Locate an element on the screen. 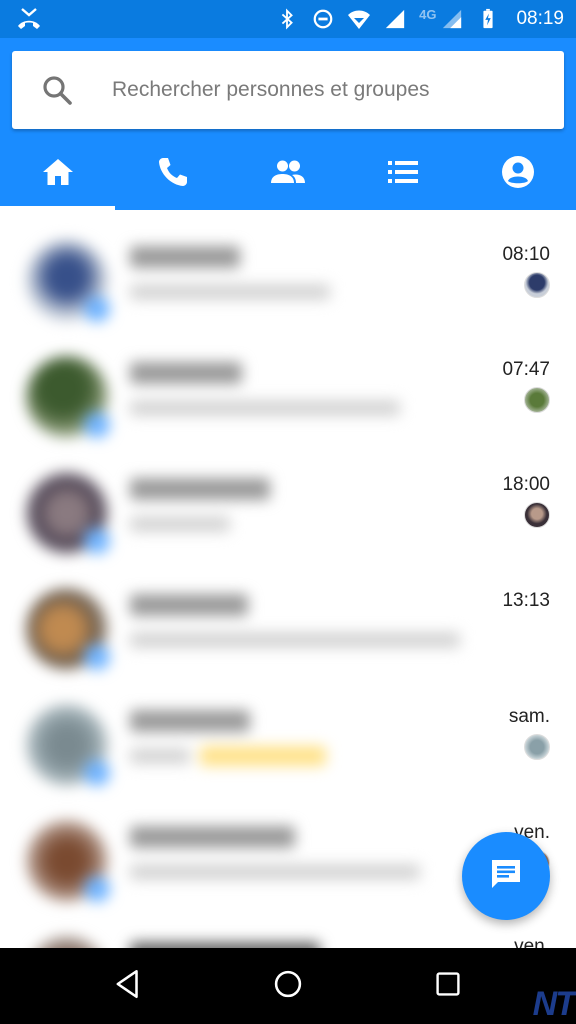 Image resolution: width=576 pixels, height=1024 pixels. search-icon is located at coordinates (57, 90).